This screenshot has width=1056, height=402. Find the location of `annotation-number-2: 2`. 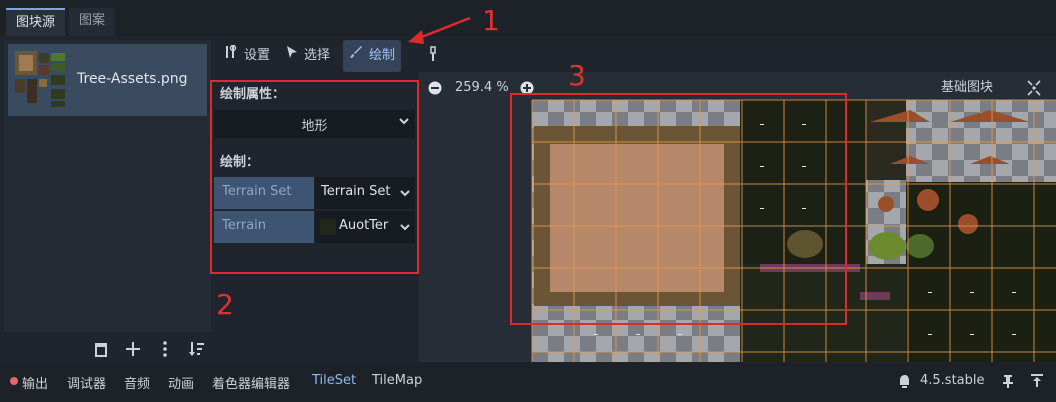

annotation-number-2: 2 is located at coordinates (225, 304).